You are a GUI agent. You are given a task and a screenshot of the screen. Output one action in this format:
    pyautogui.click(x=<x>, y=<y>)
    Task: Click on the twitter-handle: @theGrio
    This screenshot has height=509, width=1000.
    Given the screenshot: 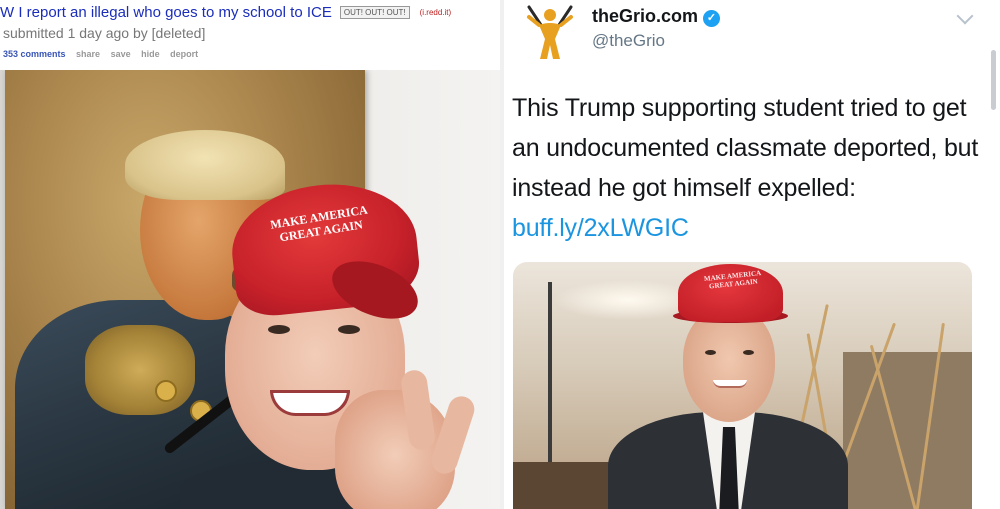 What is the action you would take?
    pyautogui.click(x=628, y=41)
    